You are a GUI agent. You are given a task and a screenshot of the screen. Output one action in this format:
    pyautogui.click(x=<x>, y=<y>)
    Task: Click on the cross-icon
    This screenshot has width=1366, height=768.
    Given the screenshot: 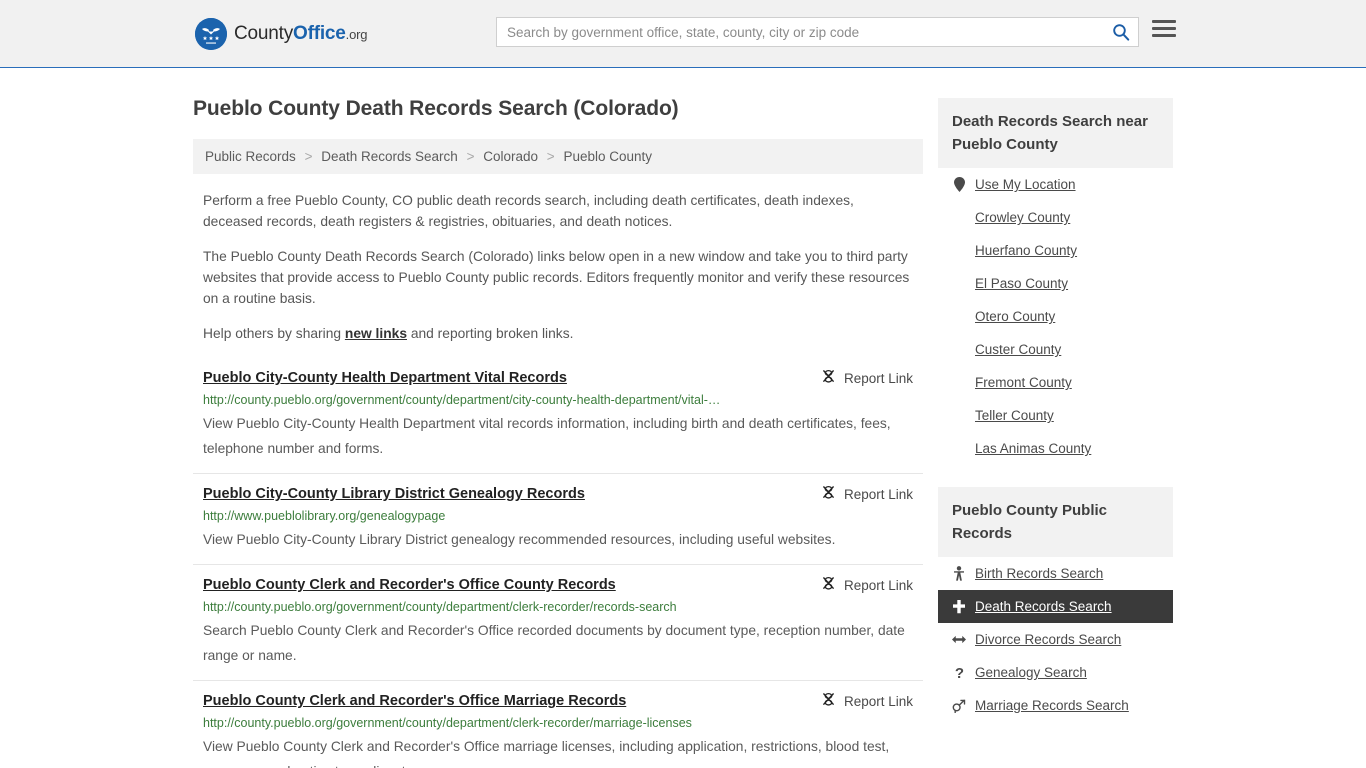 What is the action you would take?
    pyautogui.click(x=959, y=606)
    